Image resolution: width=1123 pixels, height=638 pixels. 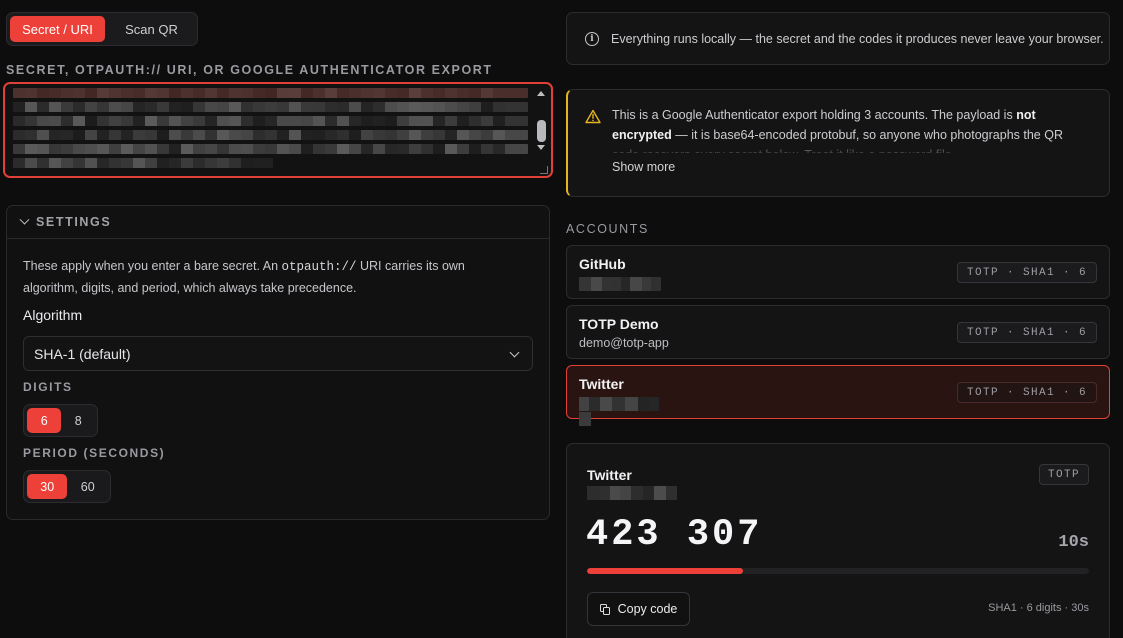 What do you see at coordinates (838, 395) in the screenshot?
I see `account-item-twitter: Twitter TOTP · SHA1 · 6` at bounding box center [838, 395].